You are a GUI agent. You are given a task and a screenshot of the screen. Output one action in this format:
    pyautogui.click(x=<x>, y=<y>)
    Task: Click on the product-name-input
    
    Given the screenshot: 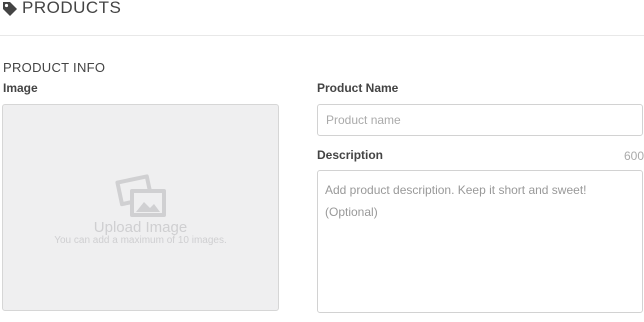 What is the action you would take?
    pyautogui.click(x=480, y=120)
    